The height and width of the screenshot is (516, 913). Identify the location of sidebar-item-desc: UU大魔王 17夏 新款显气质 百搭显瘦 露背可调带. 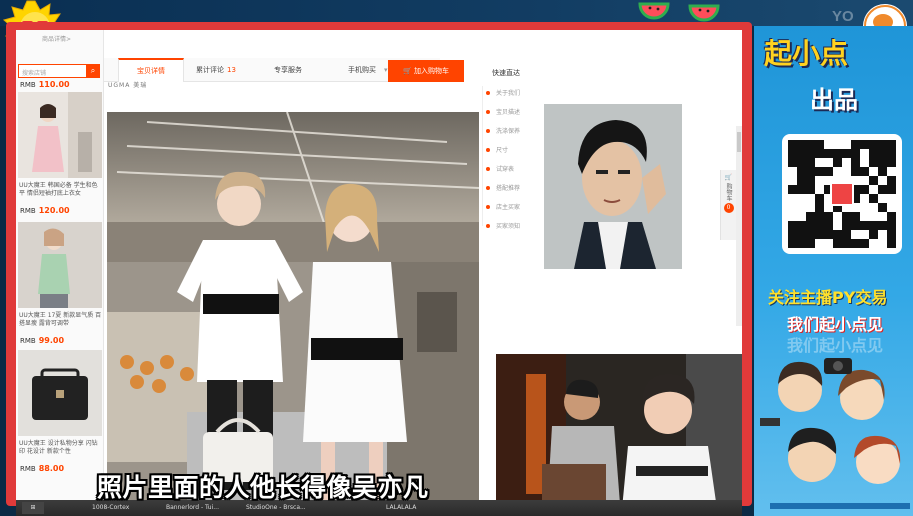
(61, 320).